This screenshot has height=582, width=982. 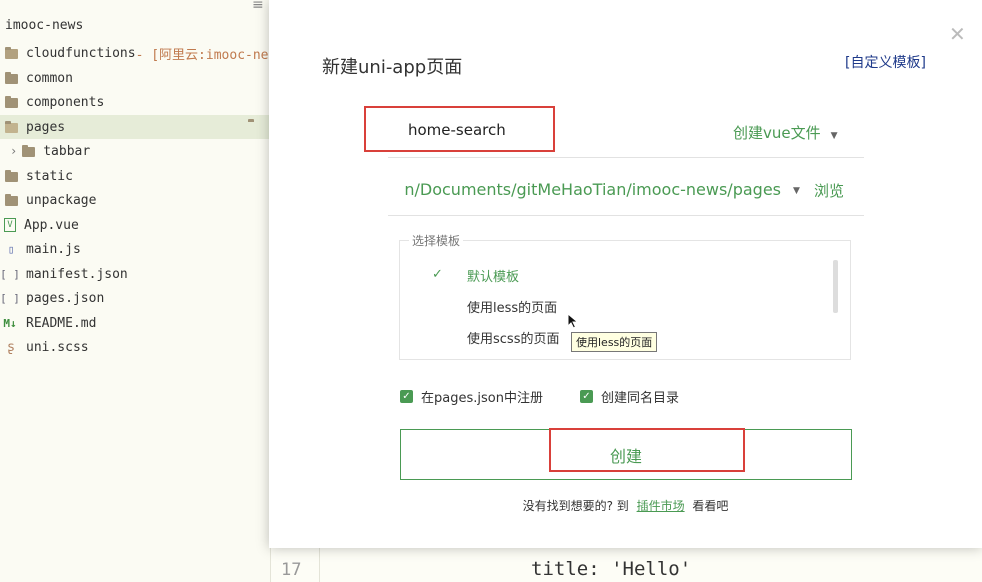 I want to click on tree-item-label: static, so click(x=49, y=176).